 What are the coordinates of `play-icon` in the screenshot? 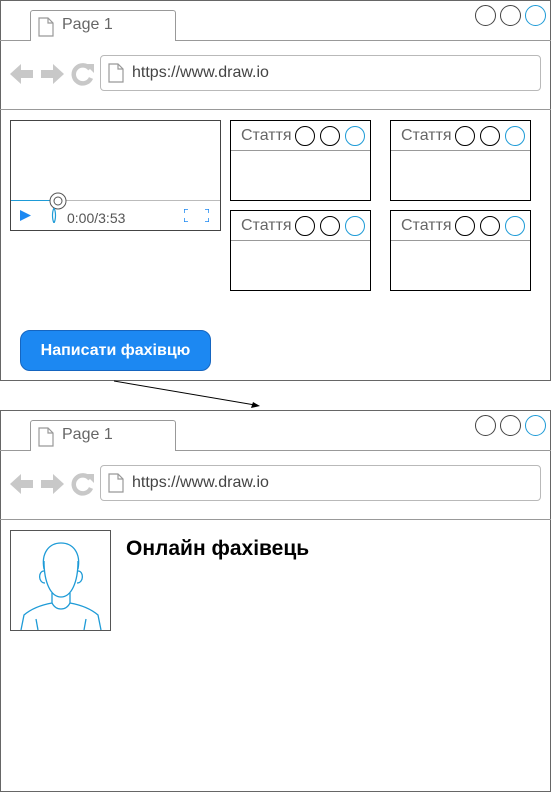 It's located at (25, 215).